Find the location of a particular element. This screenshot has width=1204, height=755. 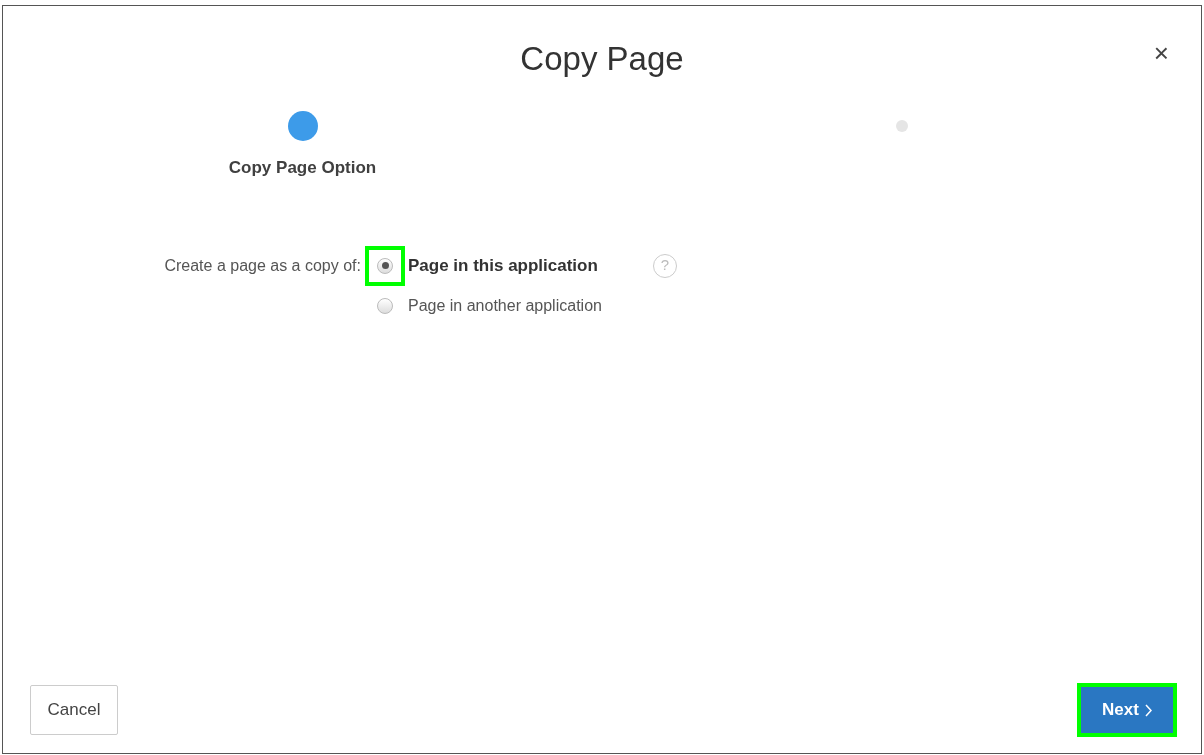

cancel-button: Cancel is located at coordinates (74, 710).